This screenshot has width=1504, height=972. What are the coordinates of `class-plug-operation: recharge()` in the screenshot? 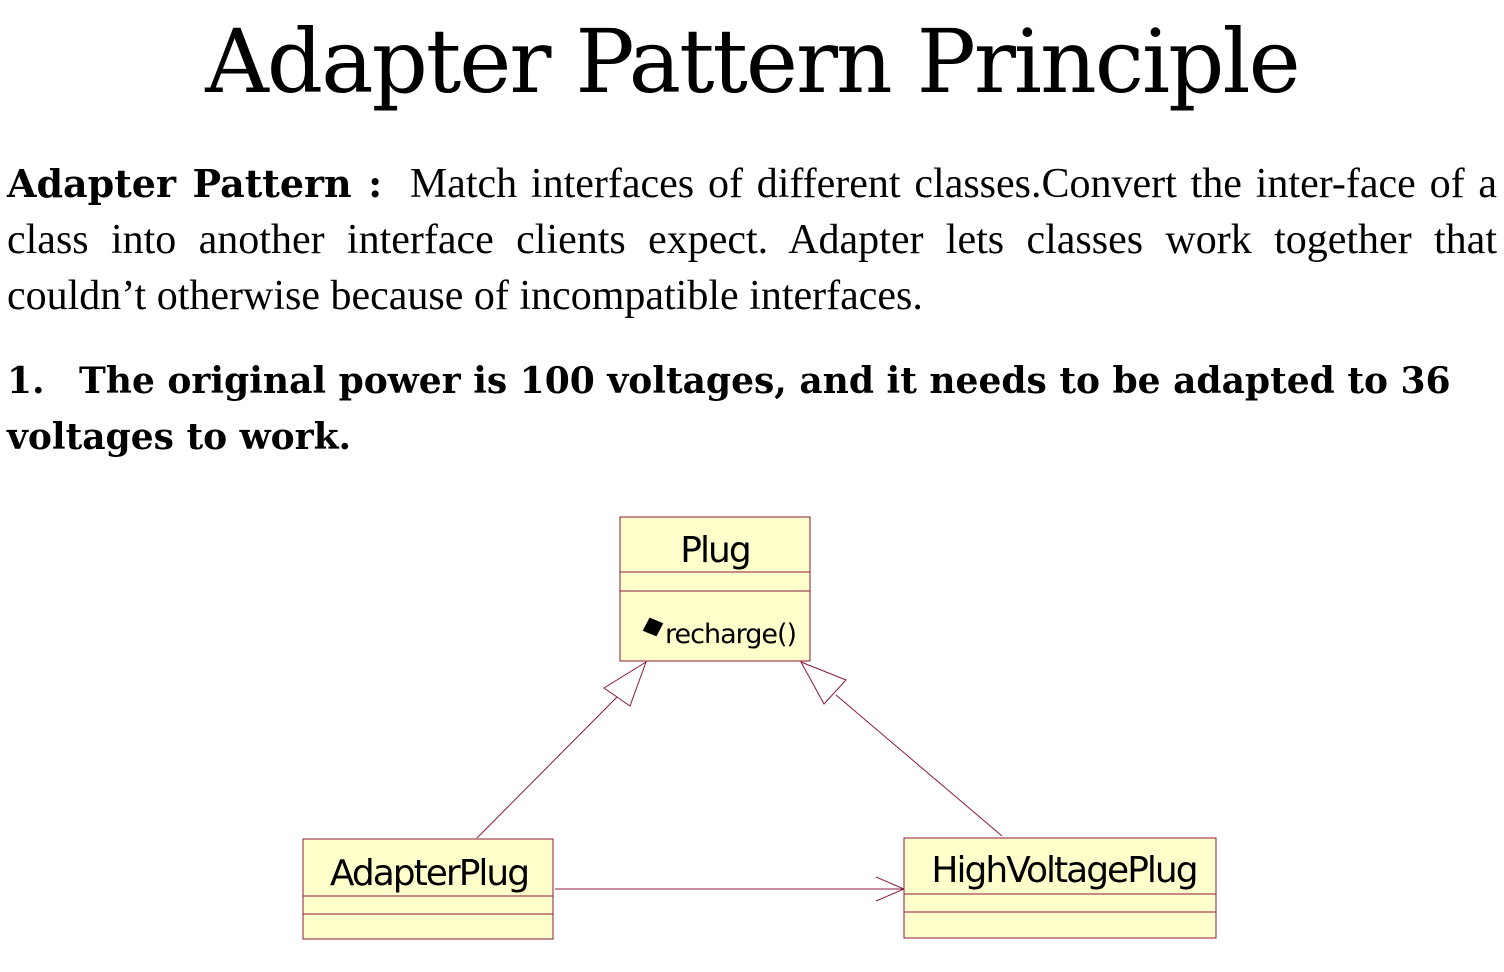 It's located at (730, 634).